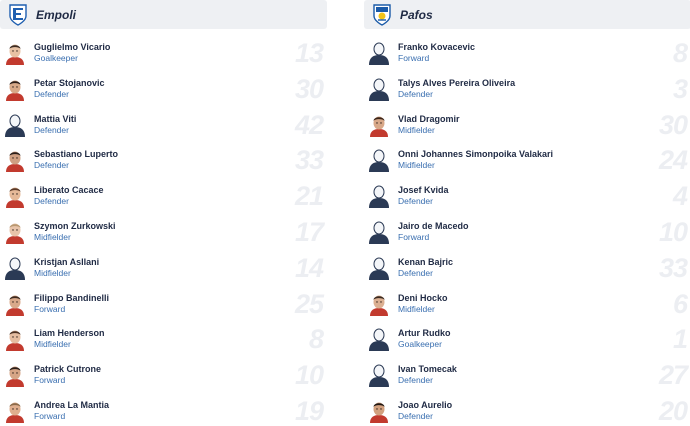 The image size is (690, 426). I want to click on player-row: Filippo Bandinelli Forward 25, so click(163, 304).